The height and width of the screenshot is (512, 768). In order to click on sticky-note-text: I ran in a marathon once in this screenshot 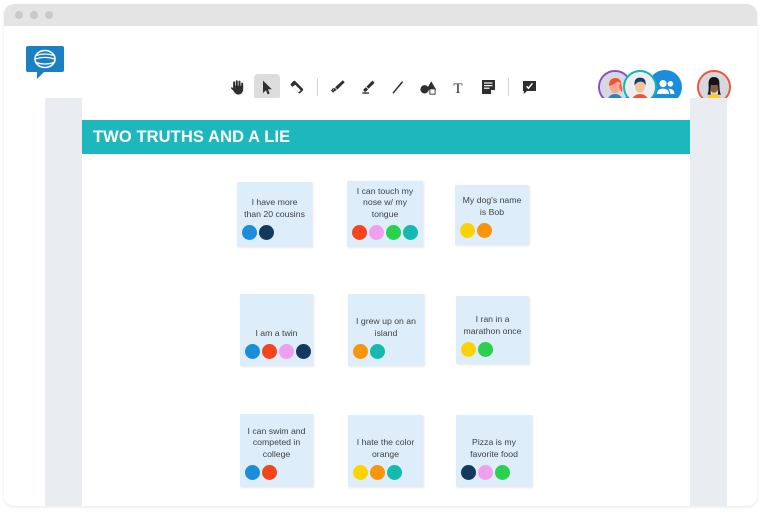, I will do `click(492, 325)`.